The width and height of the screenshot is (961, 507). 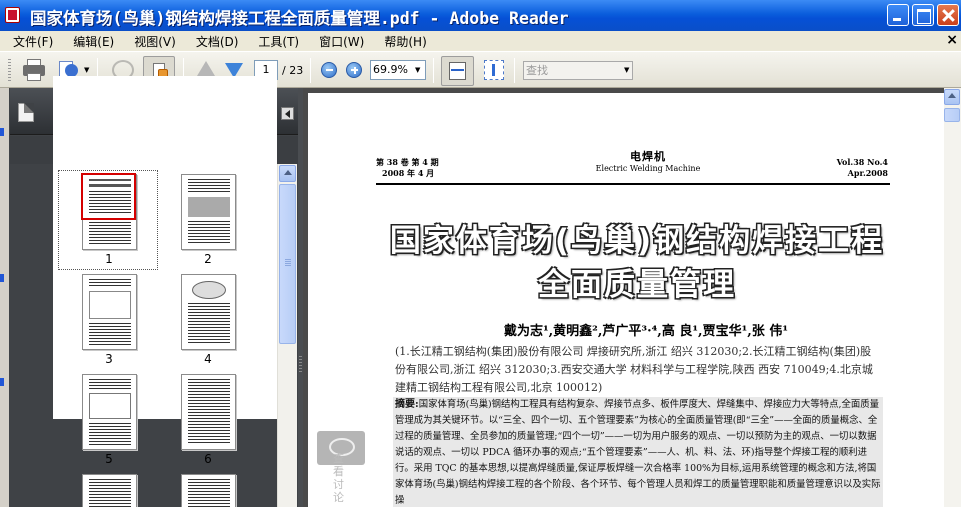 I want to click on journal-title-cn: 电焊机, so click(x=648, y=156).